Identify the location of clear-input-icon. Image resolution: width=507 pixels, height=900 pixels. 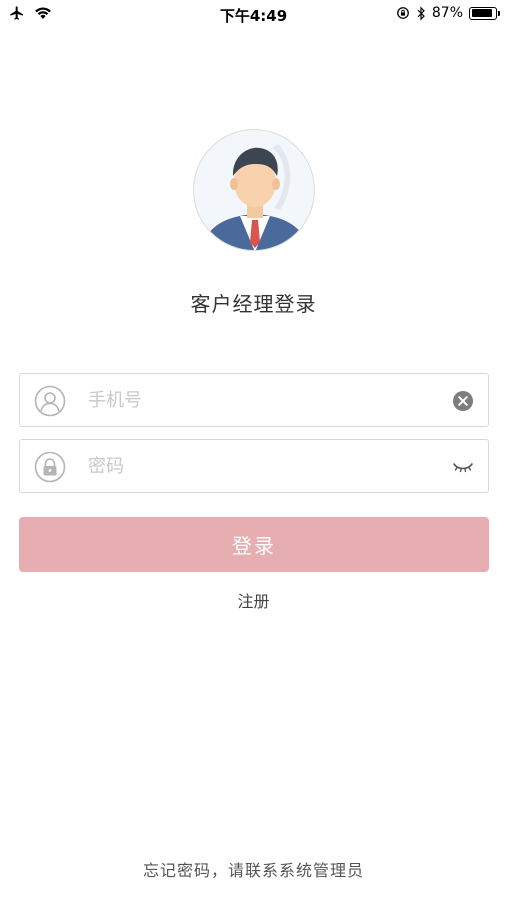
(463, 401).